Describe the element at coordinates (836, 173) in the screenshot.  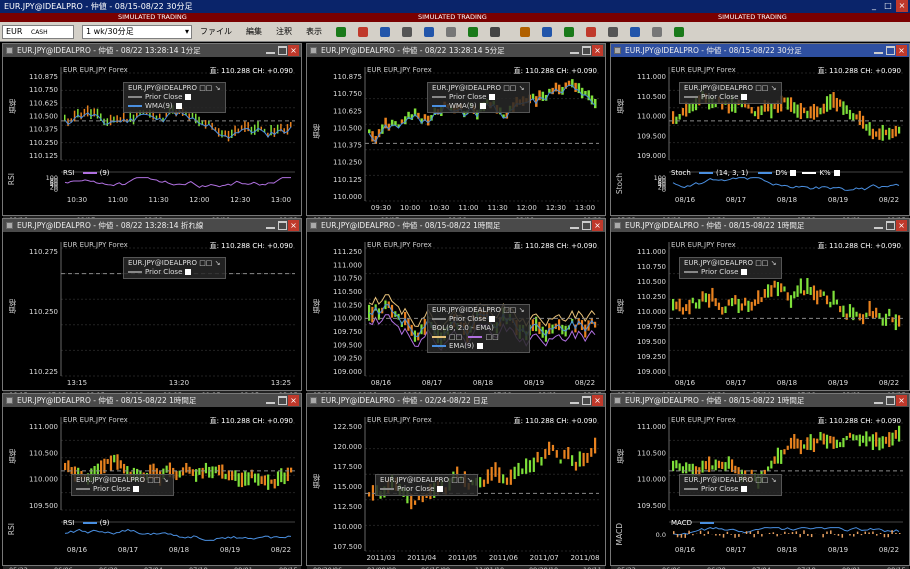
I see `stoch-k-checkbox` at that location.